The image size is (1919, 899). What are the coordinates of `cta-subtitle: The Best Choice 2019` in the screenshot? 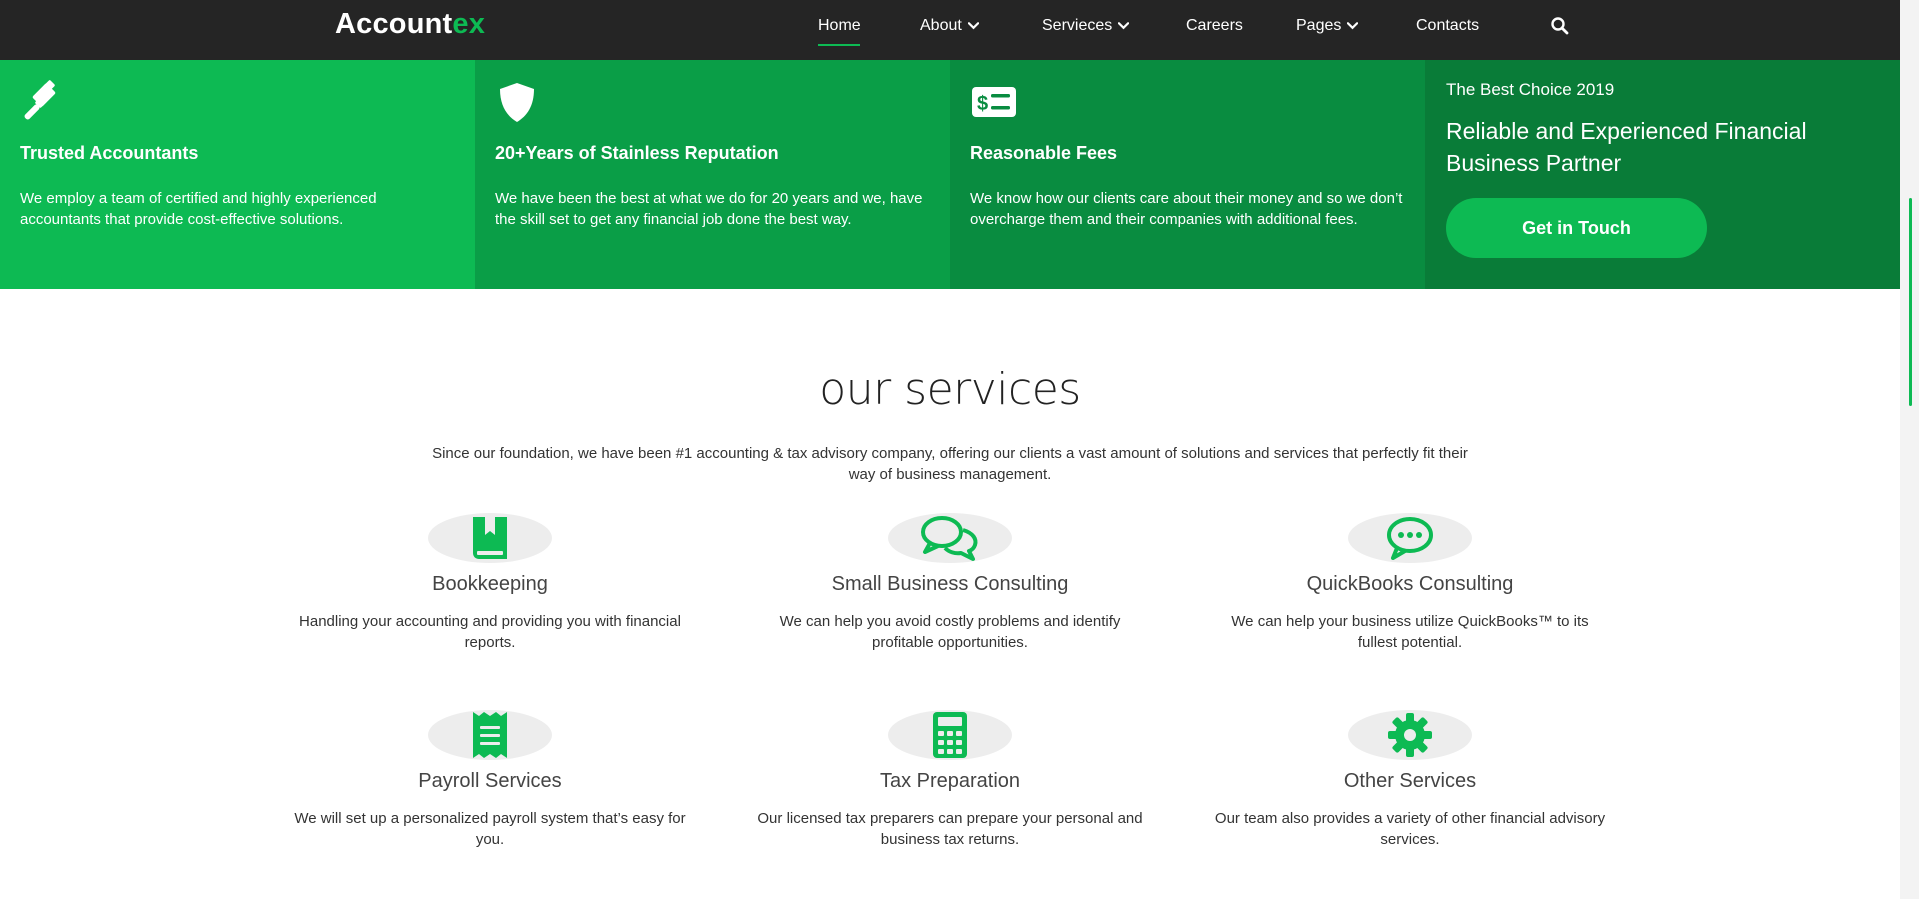 It's located at (1530, 89).